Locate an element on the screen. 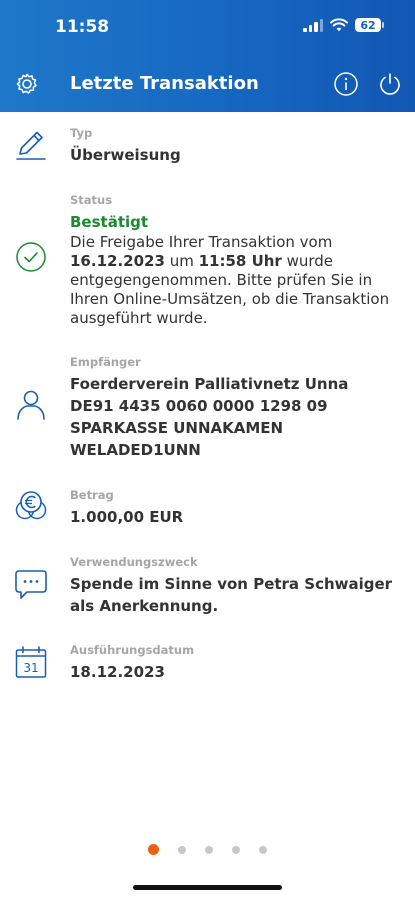 The width and height of the screenshot is (415, 900). cellular-signal-icon is located at coordinates (313, 25).